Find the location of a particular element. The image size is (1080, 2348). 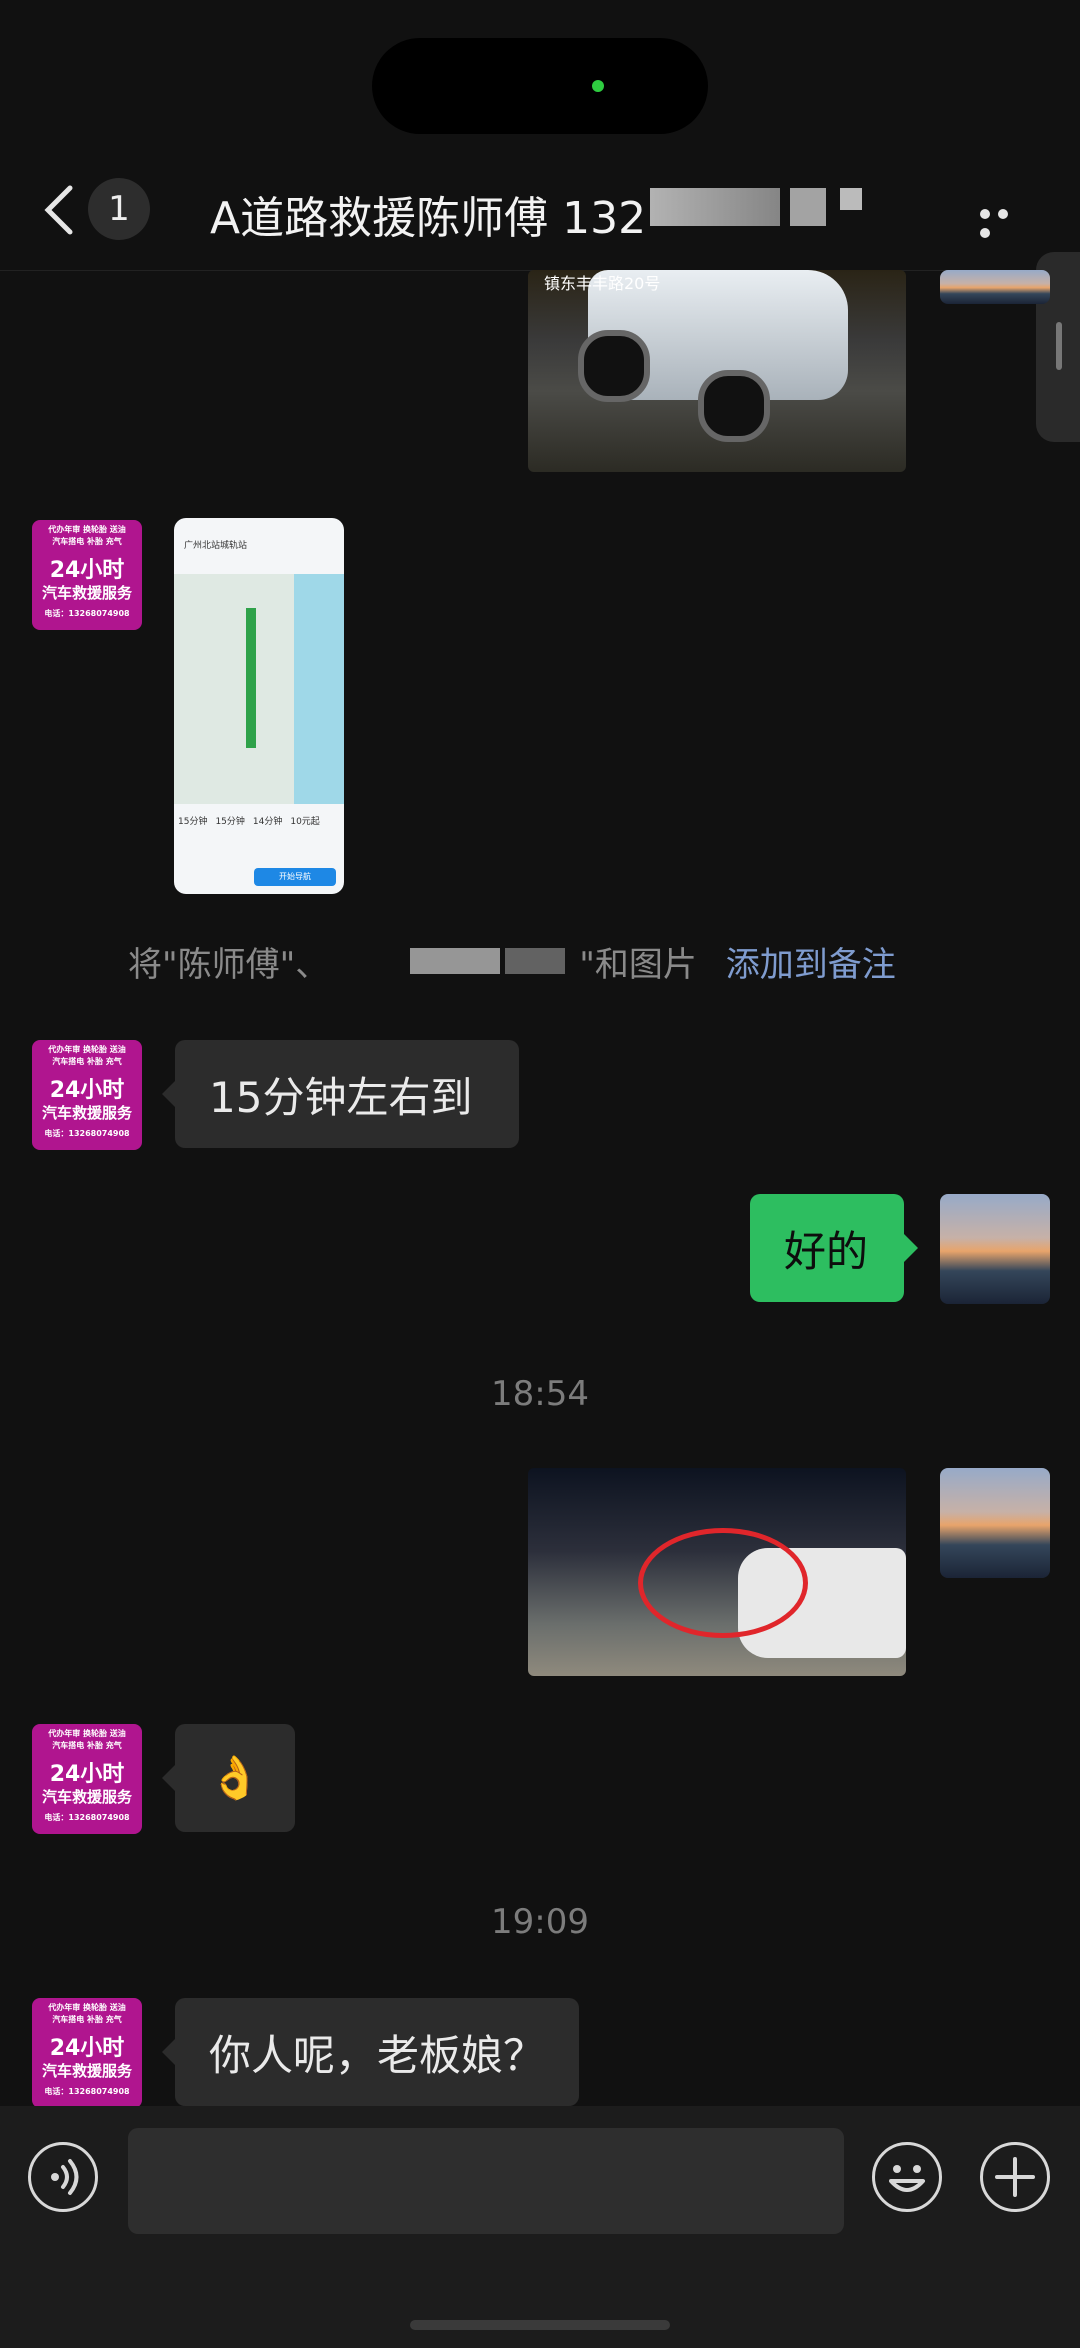

chat-title: A道路救援陈师傅 132 is located at coordinates (428, 214).